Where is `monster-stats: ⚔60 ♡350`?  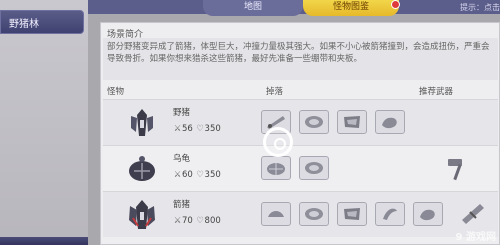
monster-stats: ⚔60 ♡350 is located at coordinates (197, 175).